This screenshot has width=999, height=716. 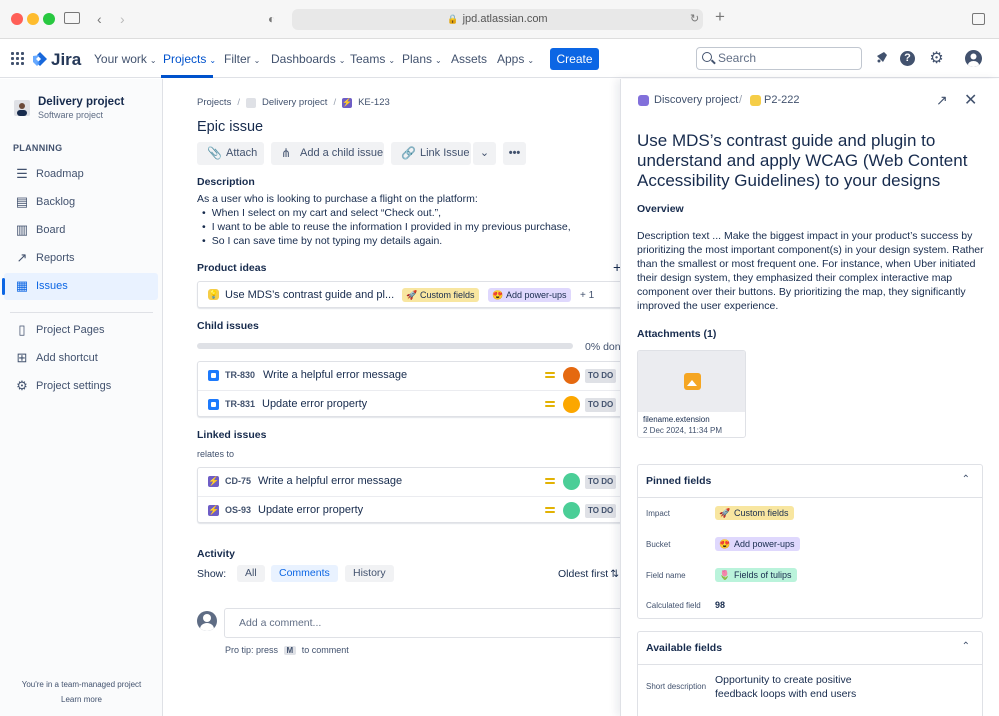 I want to click on breadcrumb-projects: Projects, so click(x=214, y=102).